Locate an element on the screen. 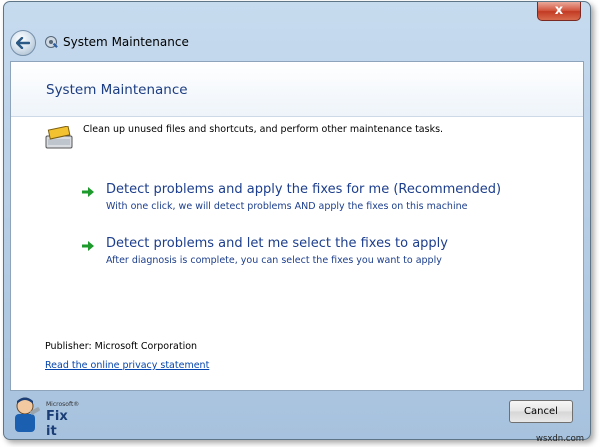  publisher-text: Publisher: Microsoft Corporation is located at coordinates (121, 346).